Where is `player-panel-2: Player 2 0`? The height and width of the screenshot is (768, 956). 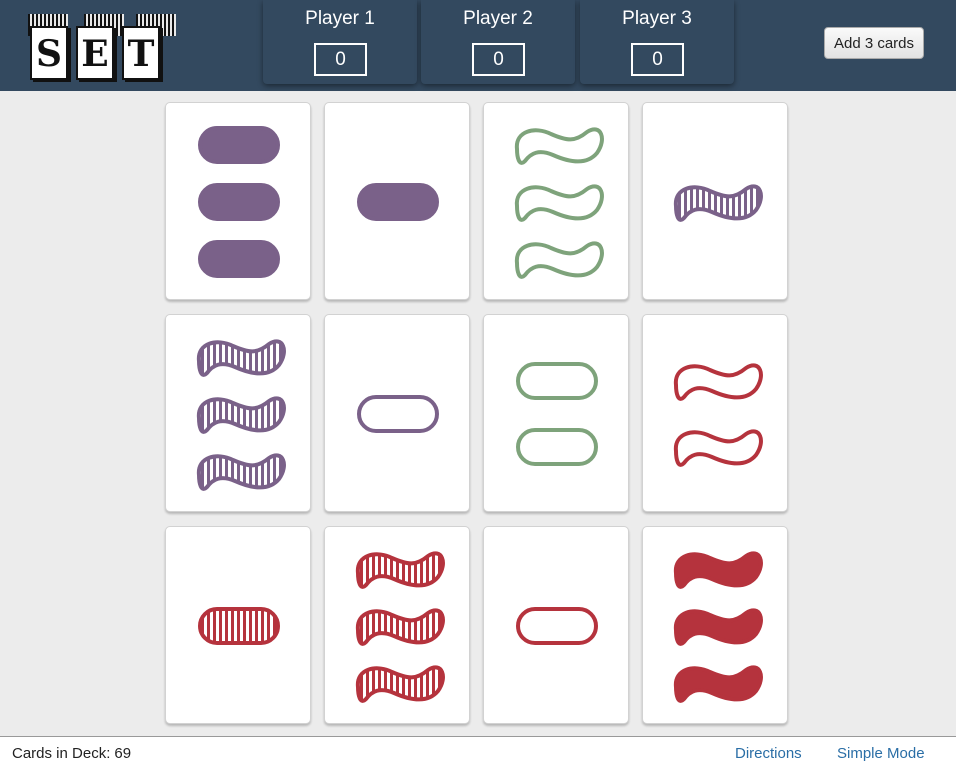 player-panel-2: Player 2 0 is located at coordinates (498, 42).